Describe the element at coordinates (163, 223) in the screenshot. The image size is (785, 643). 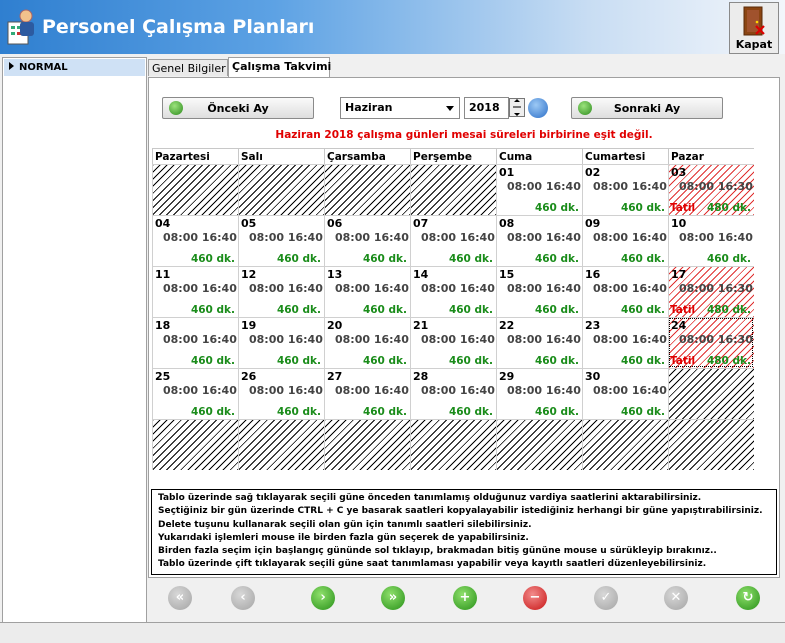
I see `day-number: 04` at that location.